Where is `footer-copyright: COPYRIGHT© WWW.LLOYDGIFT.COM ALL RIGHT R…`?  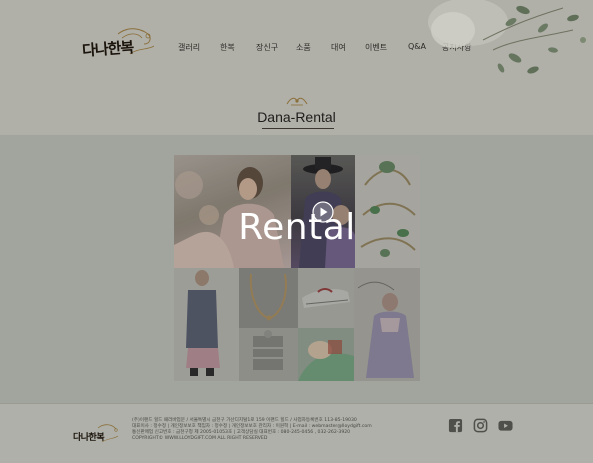 footer-copyright: COPYRIGHT© WWW.LLOYDGIFT.COM ALL RIGHT R… is located at coordinates (200, 438).